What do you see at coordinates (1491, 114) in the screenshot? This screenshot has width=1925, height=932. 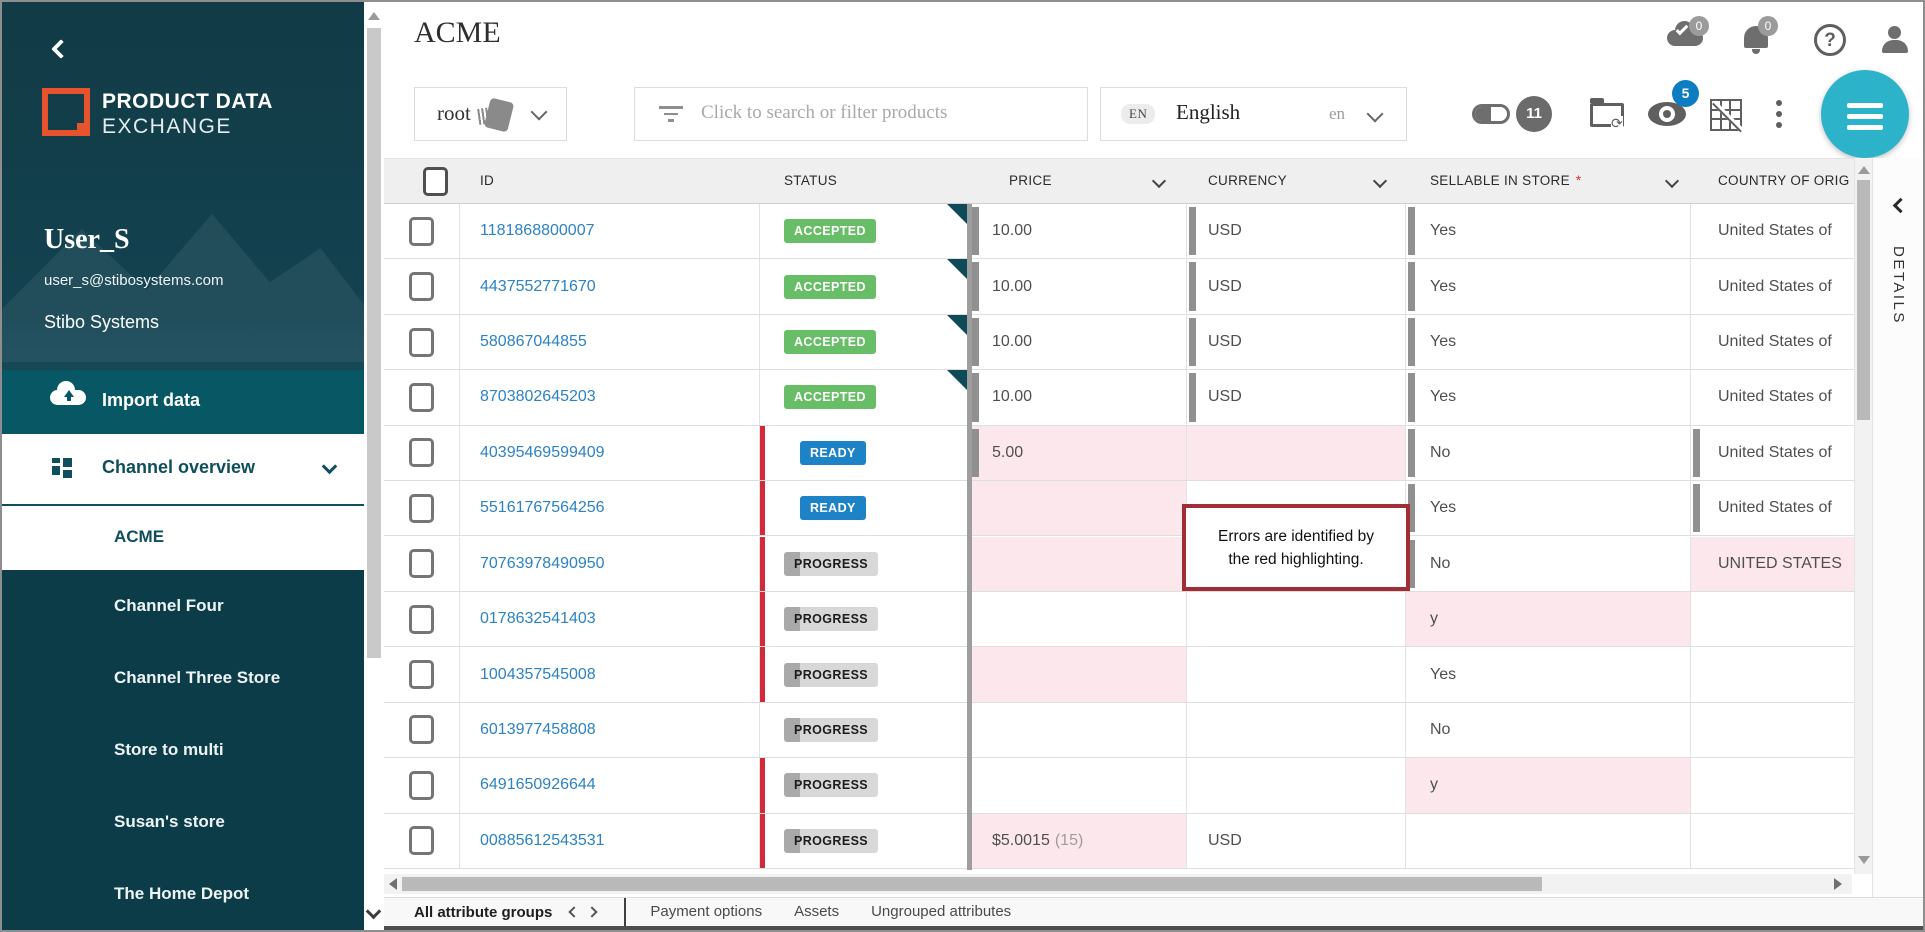 I see `toggle-columns-button` at bounding box center [1491, 114].